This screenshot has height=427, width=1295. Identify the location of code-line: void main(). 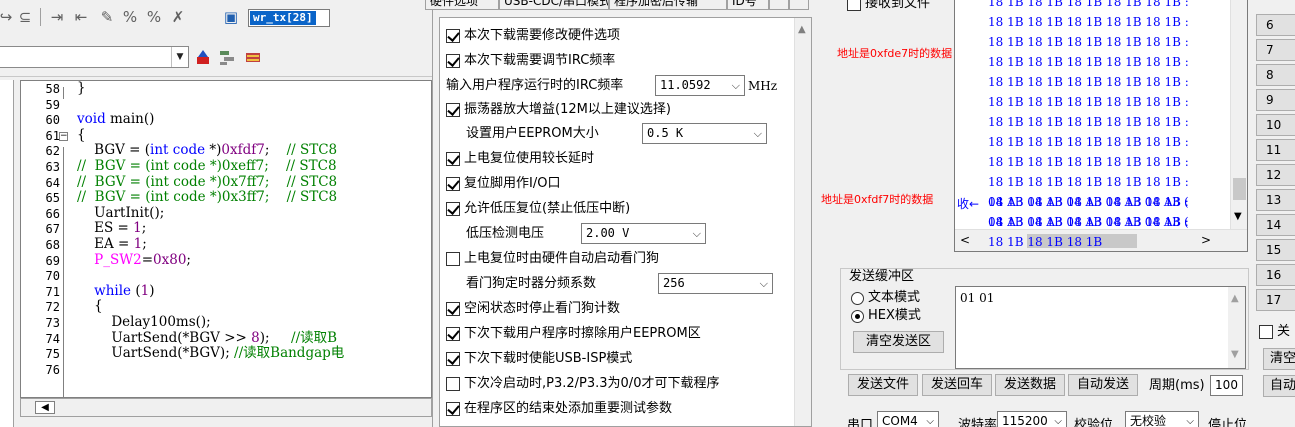
(115, 119).